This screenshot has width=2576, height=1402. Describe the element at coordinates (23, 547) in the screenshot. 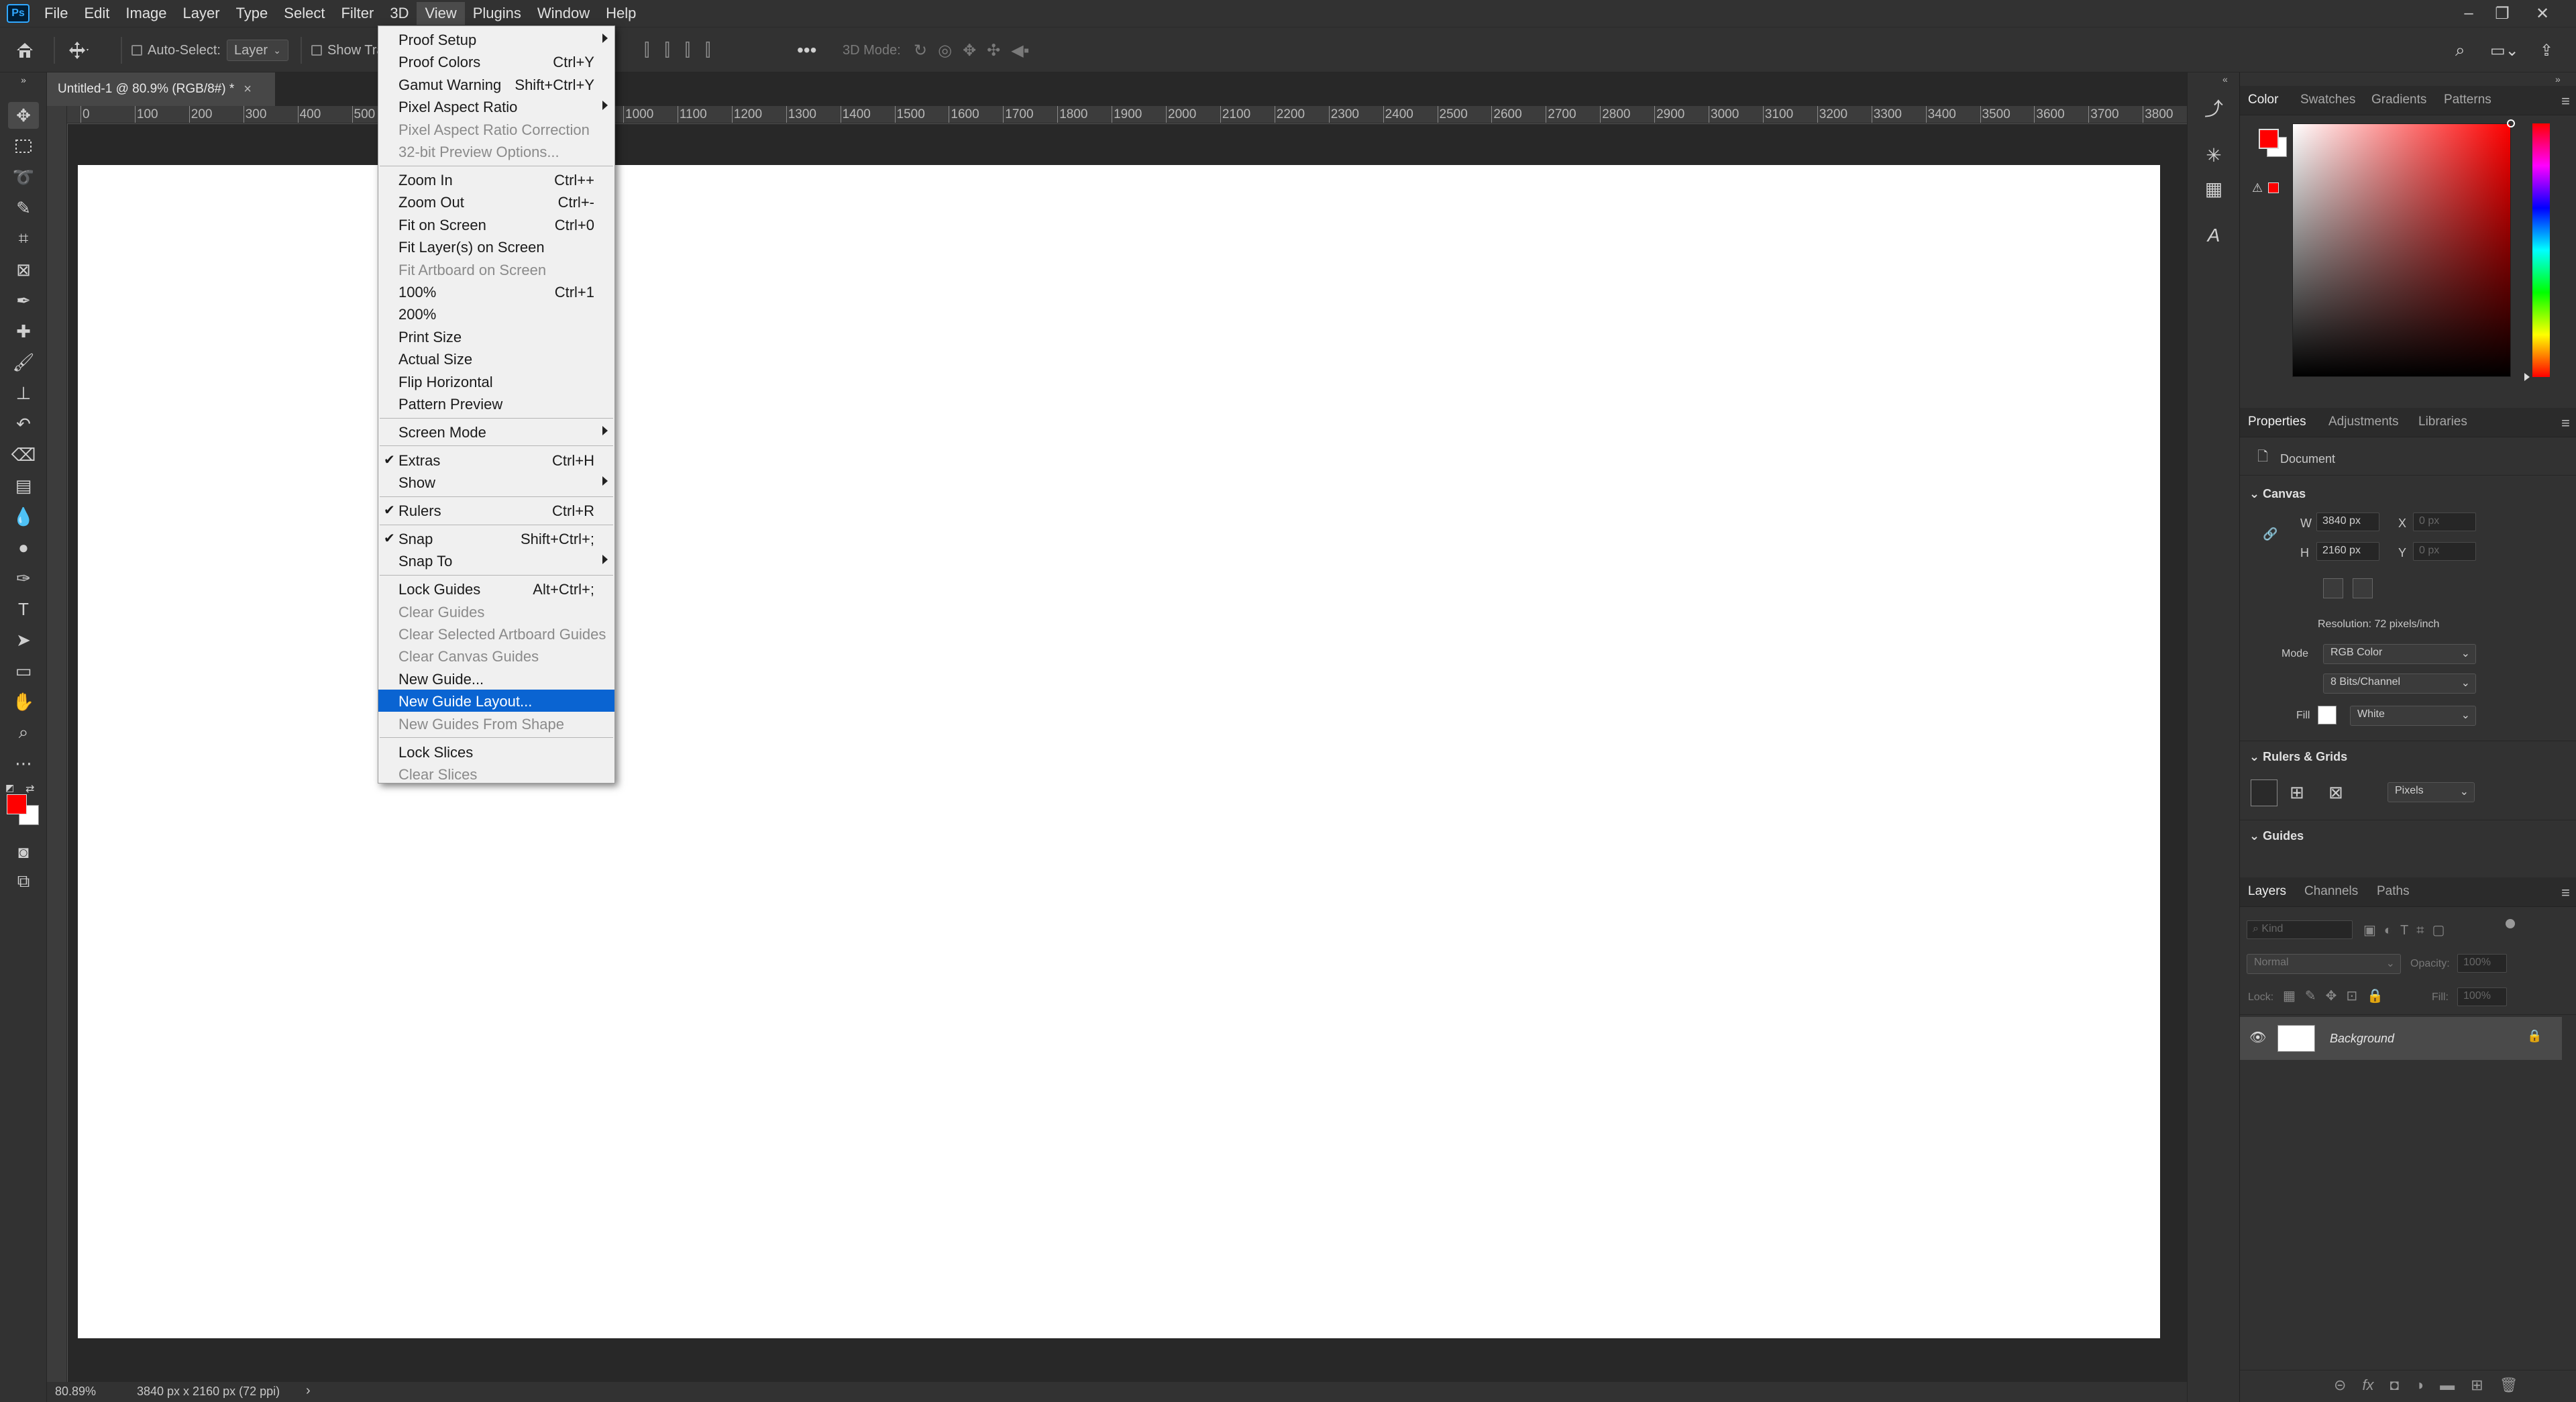

I see `dodge-tool-icon: ●` at that location.